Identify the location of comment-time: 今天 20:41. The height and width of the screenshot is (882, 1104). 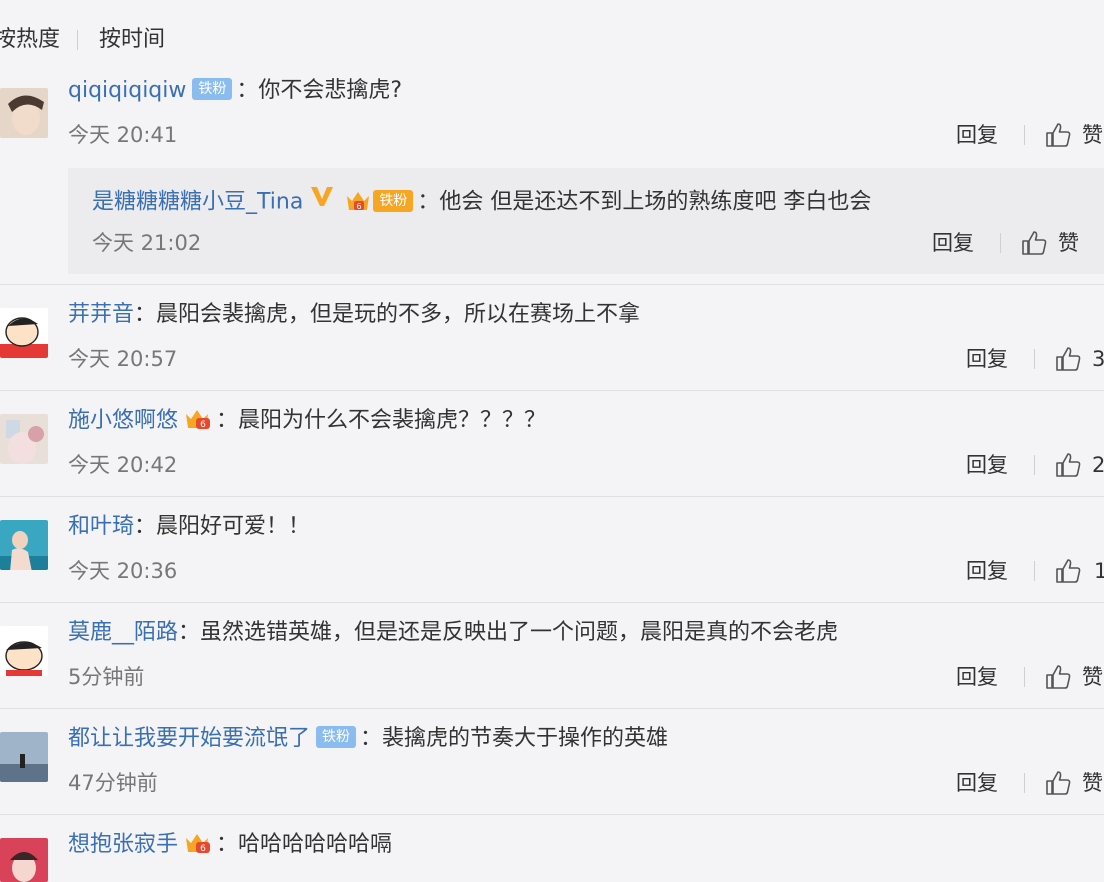
(123, 135).